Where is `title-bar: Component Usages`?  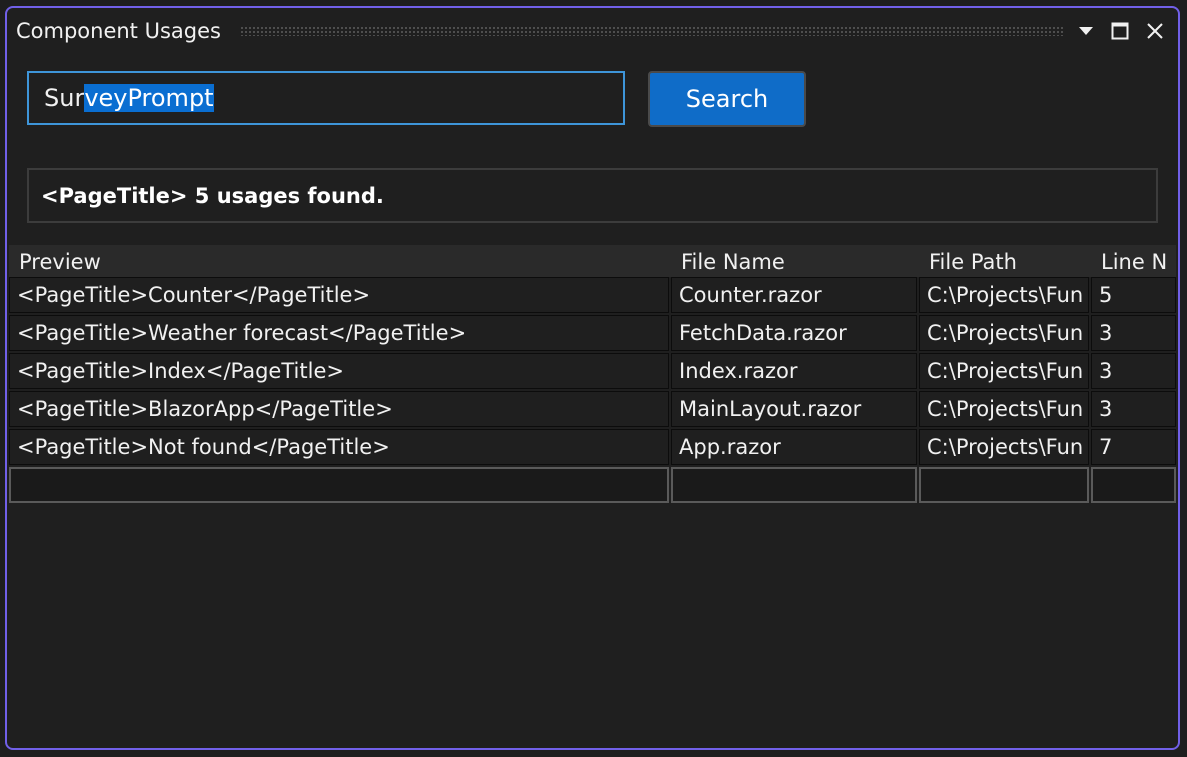
title-bar: Component Usages is located at coordinates (592, 31).